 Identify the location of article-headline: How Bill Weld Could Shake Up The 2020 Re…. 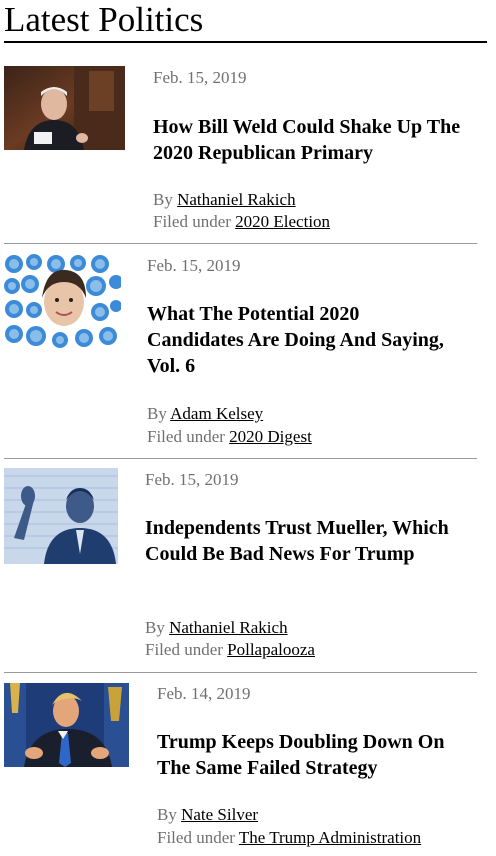
(318, 140).